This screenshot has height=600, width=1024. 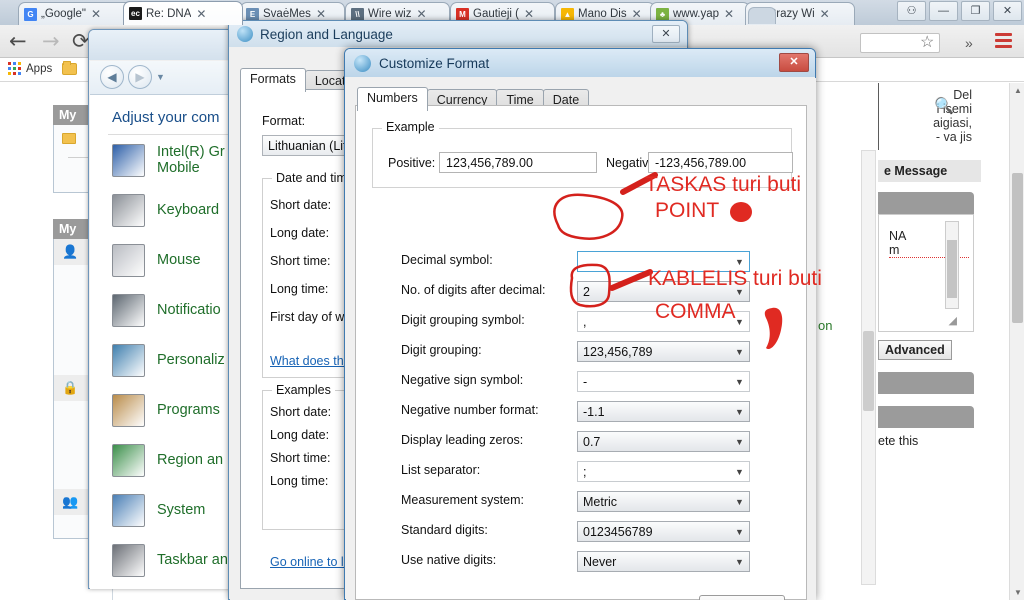 What do you see at coordinates (590, 285) in the screenshot?
I see `circle-around-grouping-symbol` at bounding box center [590, 285].